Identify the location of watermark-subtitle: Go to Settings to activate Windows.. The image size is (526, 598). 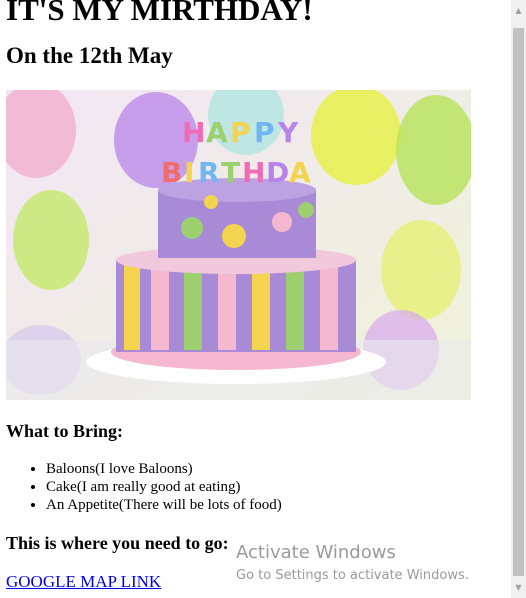
(352, 575).